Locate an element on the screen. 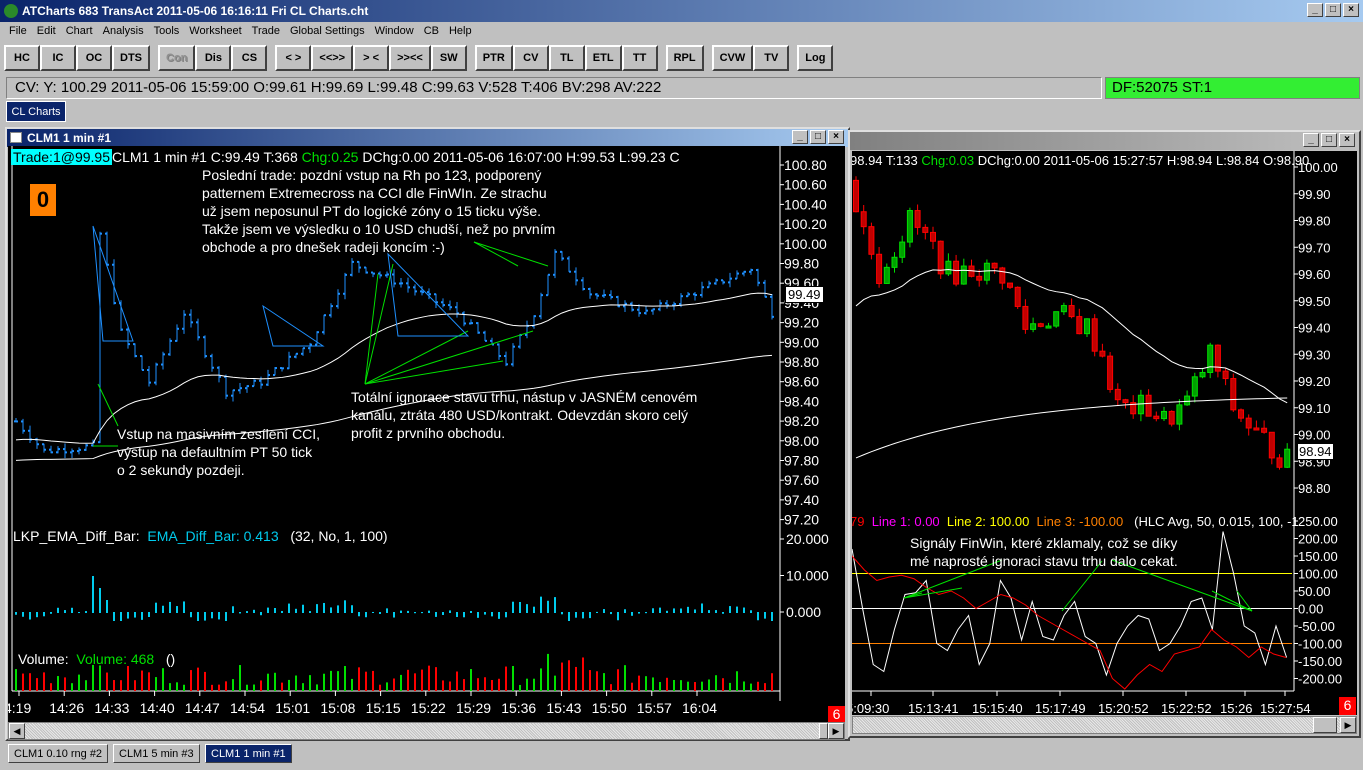 This screenshot has height=770, width=1363. annotation-line: obchode a pro dnešek radeji koncím :-) is located at coordinates (323, 247).